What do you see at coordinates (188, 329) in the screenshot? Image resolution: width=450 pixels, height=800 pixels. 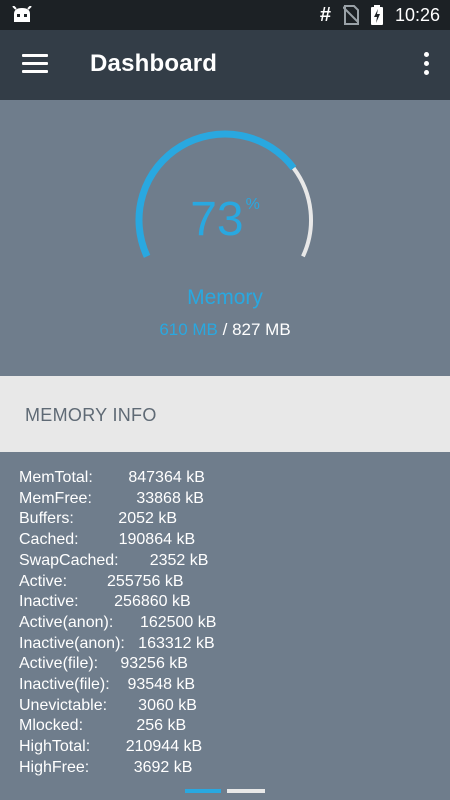 I see `memory-used: 610 MB` at bounding box center [188, 329].